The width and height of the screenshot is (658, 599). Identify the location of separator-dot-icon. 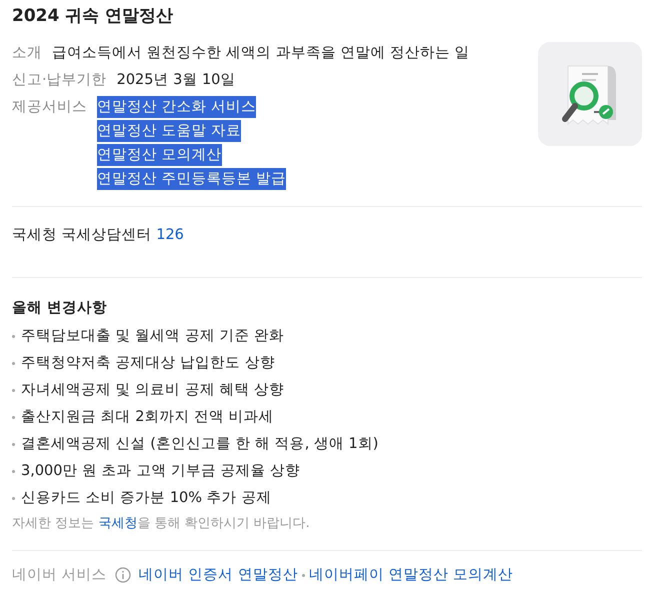
(303, 575).